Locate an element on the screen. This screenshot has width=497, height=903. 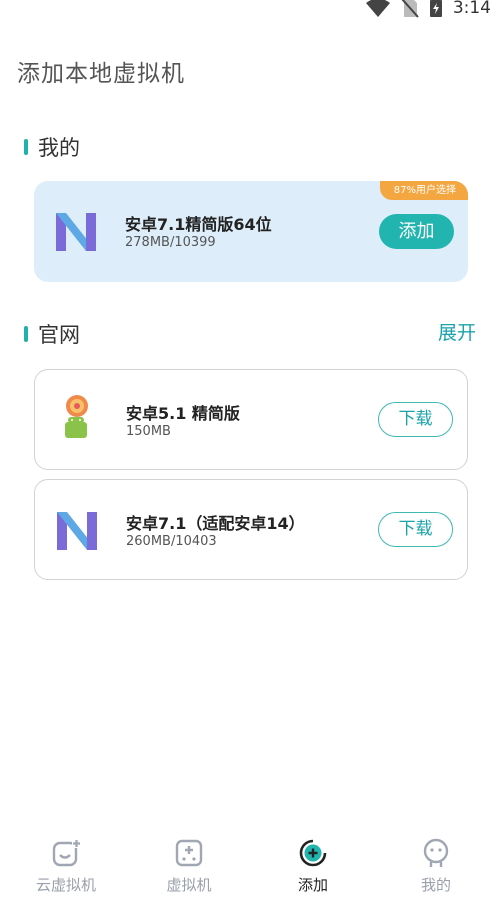
official-section-title: 官网 is located at coordinates (59, 335).